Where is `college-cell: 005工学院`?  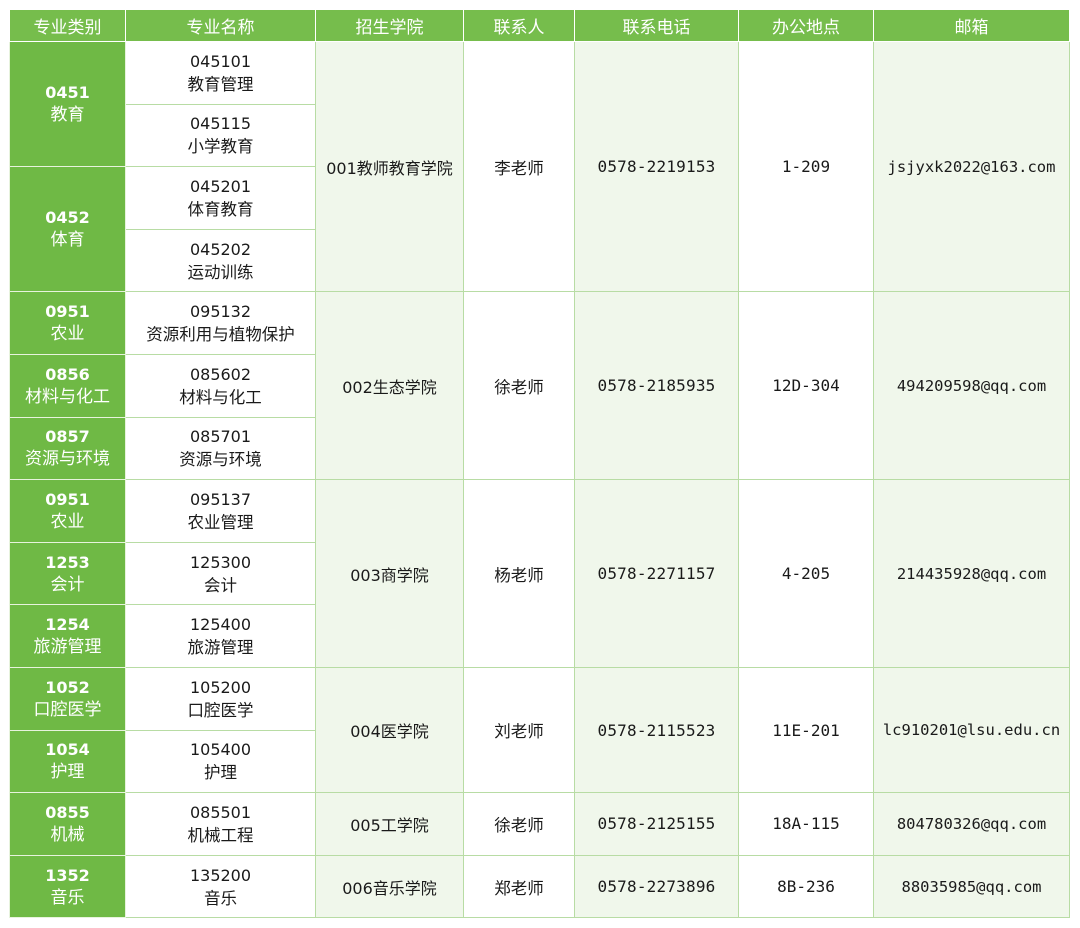 college-cell: 005工学院 is located at coordinates (389, 824).